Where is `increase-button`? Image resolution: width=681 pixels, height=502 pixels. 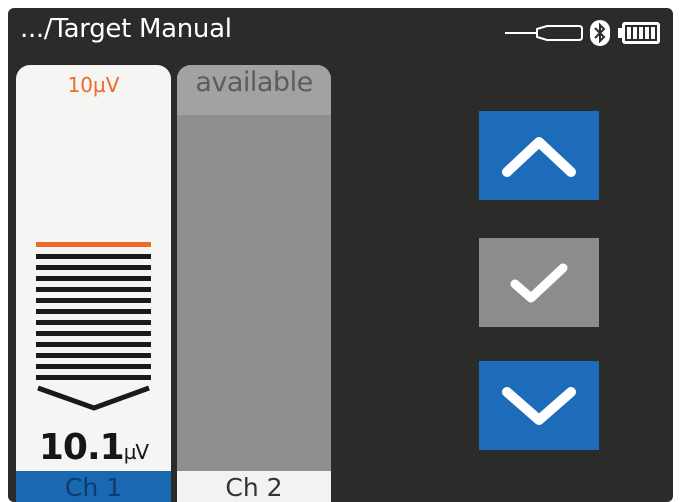
increase-button is located at coordinates (539, 155).